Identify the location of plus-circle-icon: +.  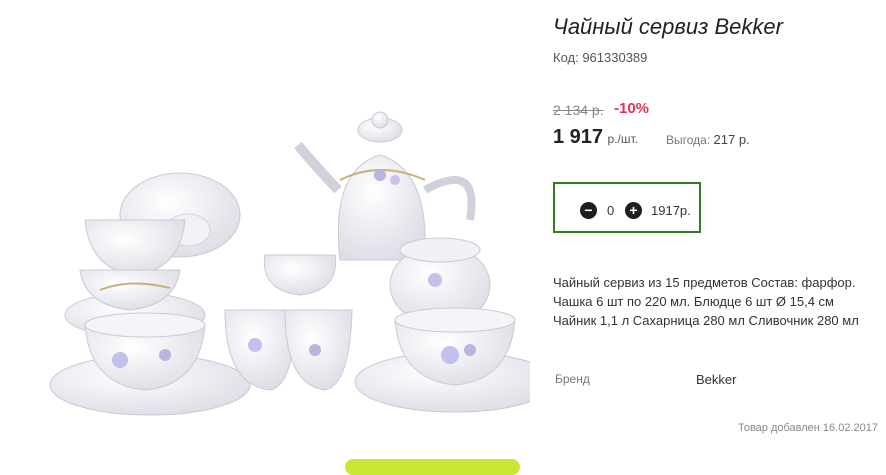
(633, 210).